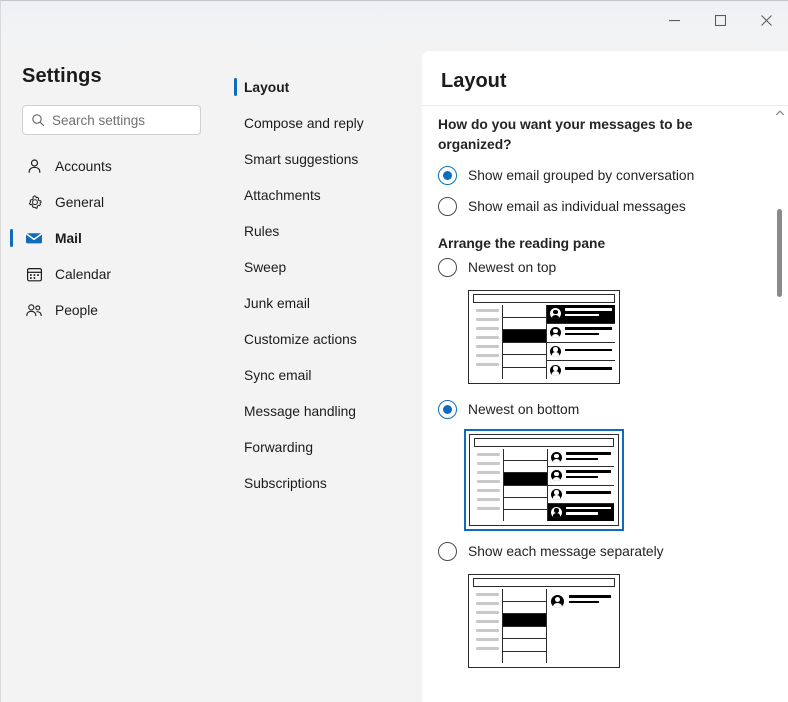  I want to click on sidebar-item-calendar: Calendar, so click(113, 274).